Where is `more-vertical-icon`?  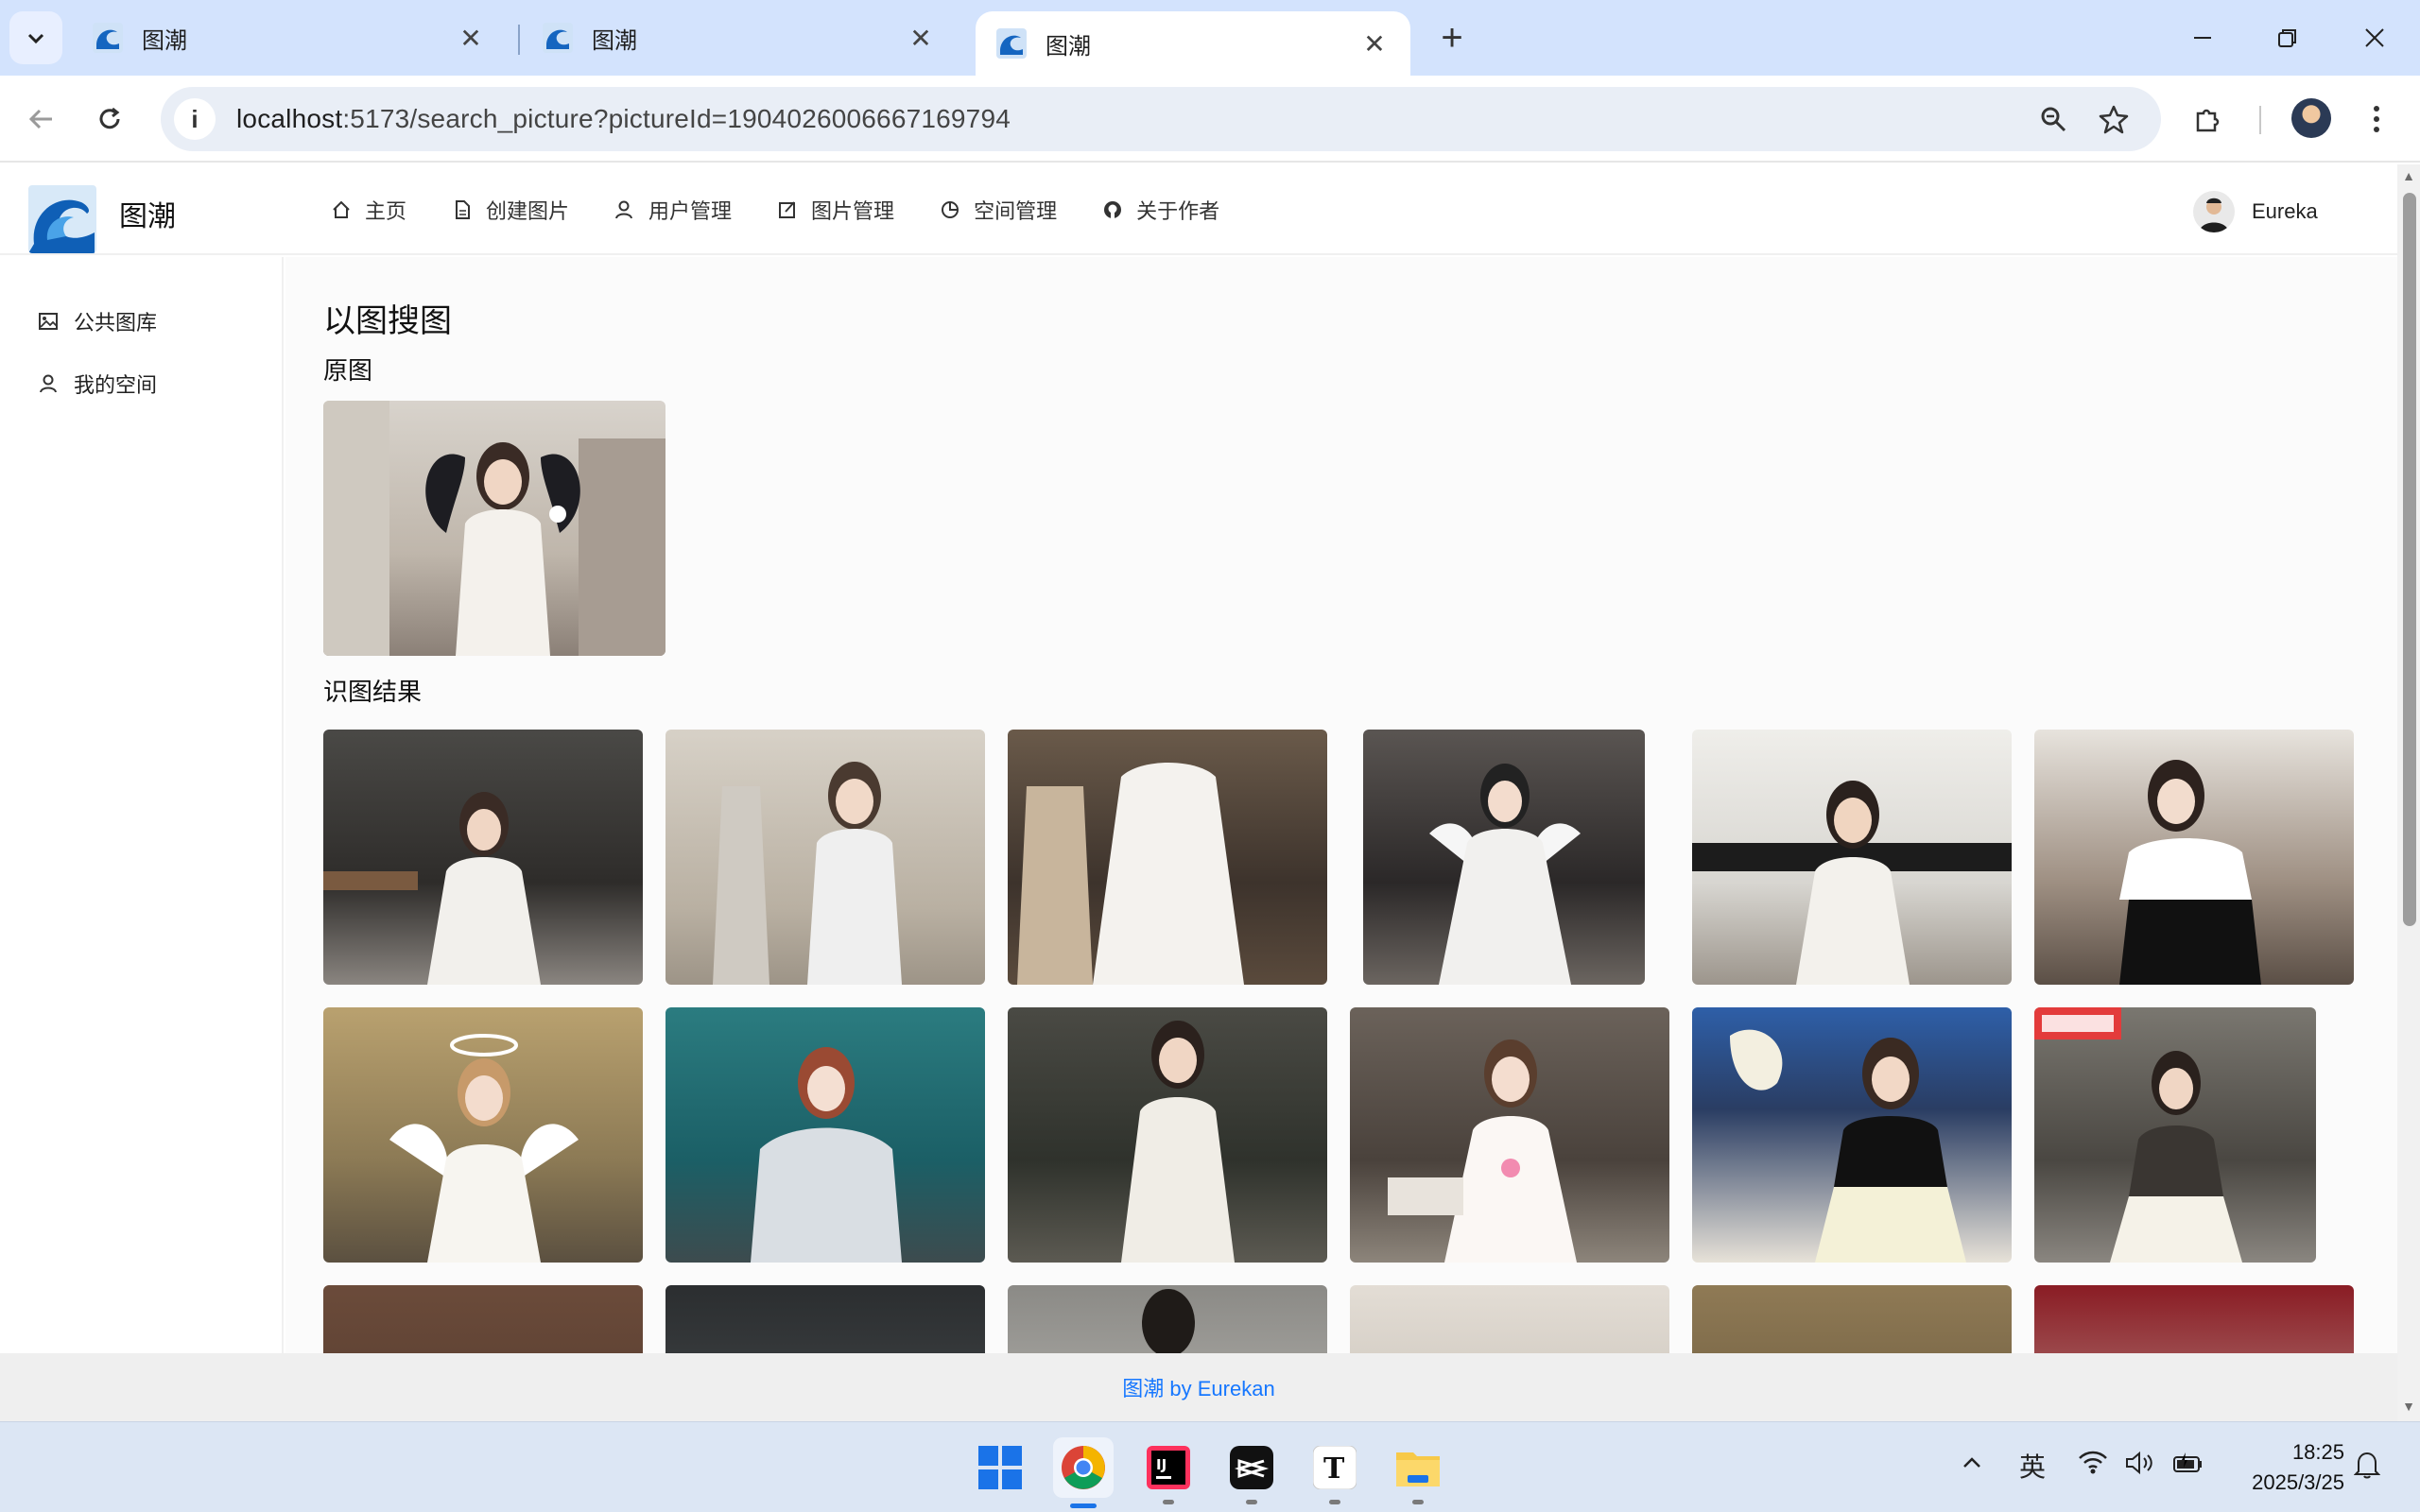 more-vertical-icon is located at coordinates (2376, 119).